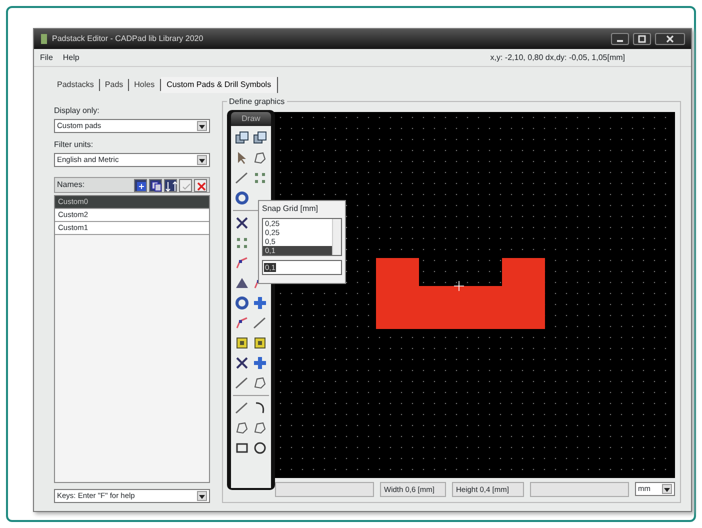 This screenshot has height=528, width=702. Describe the element at coordinates (251, 119) in the screenshot. I see `toolbar-title: Draw` at that location.